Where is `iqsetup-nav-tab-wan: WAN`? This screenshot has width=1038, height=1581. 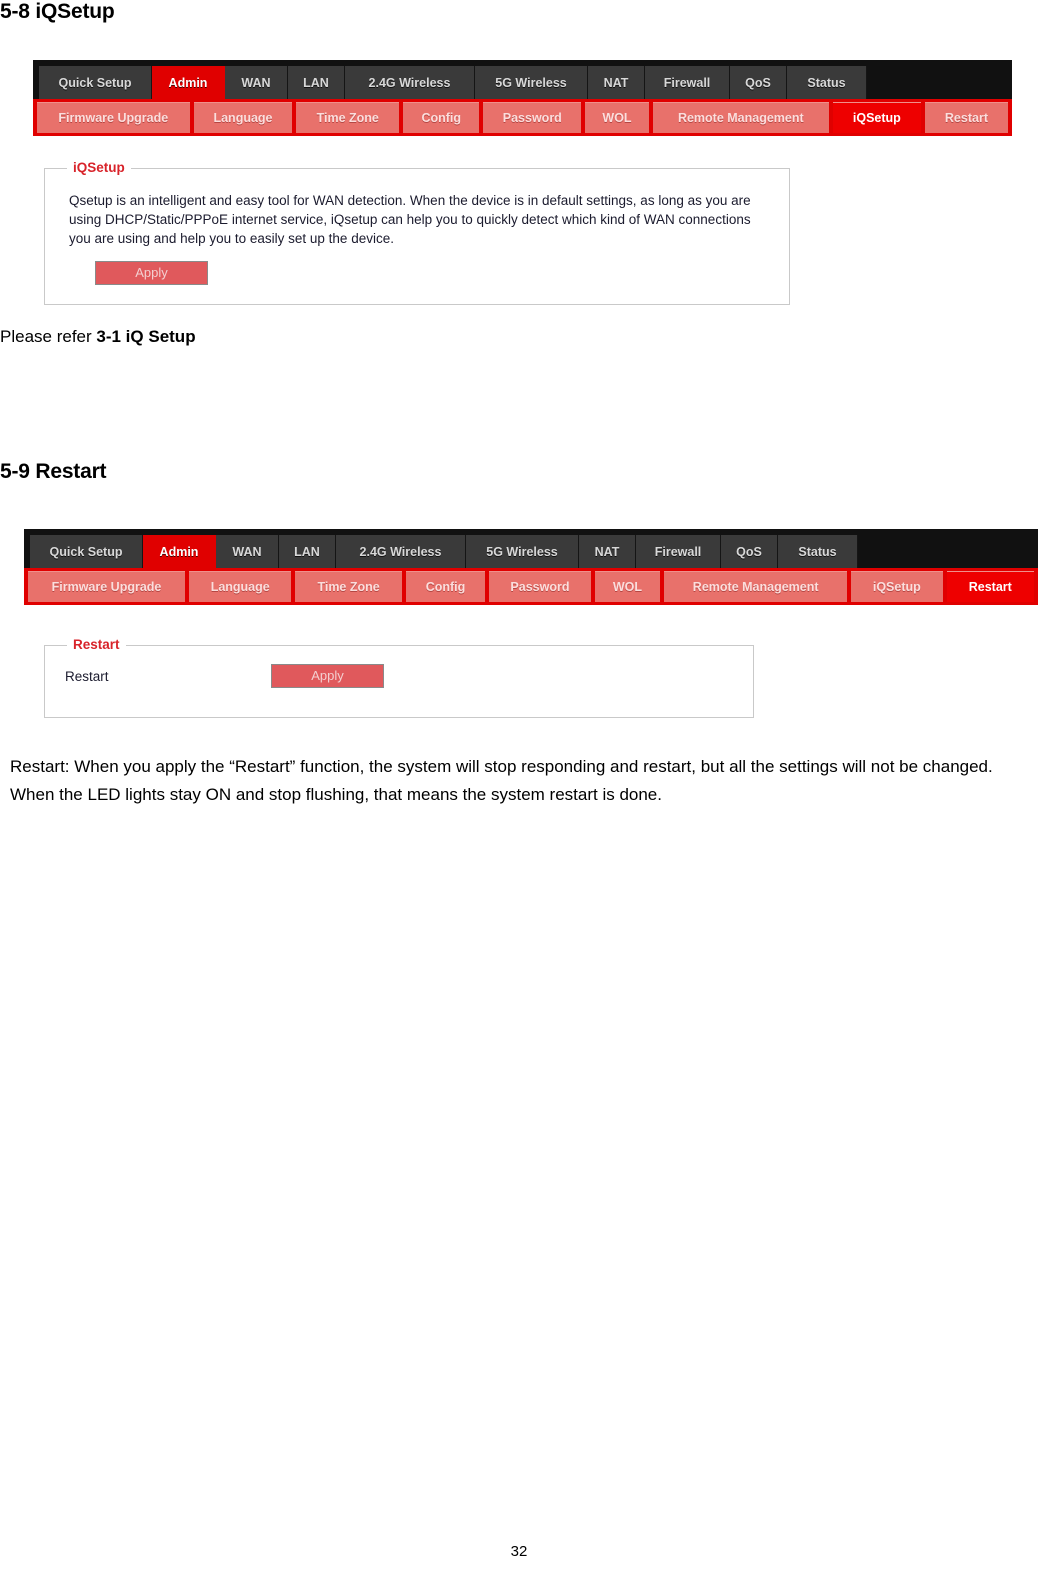 iqsetup-nav-tab-wan: WAN is located at coordinates (256, 82).